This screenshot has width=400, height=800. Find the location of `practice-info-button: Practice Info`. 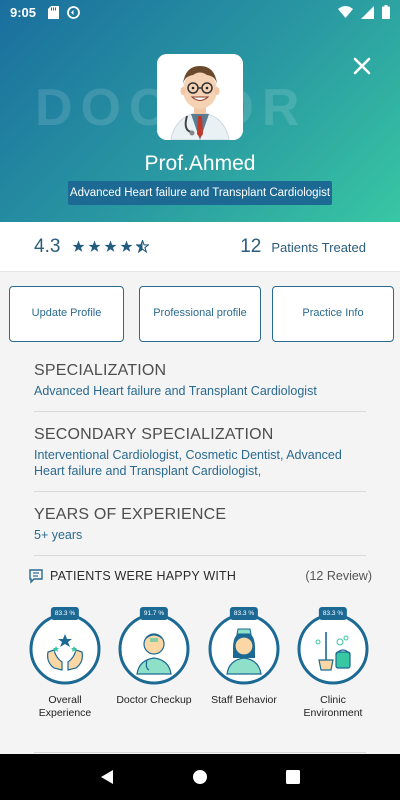

practice-info-button: Practice Info is located at coordinates (333, 314).